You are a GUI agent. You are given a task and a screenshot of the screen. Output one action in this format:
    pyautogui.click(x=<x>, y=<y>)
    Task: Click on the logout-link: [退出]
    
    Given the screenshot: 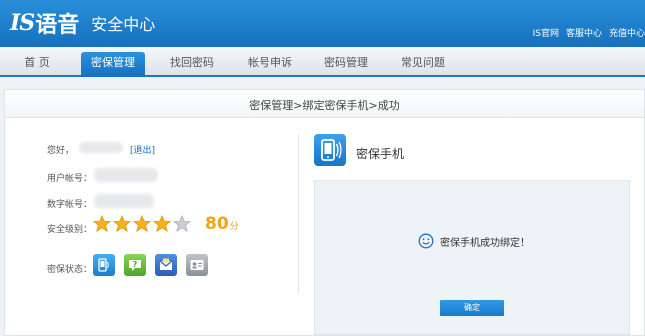 What is the action you would take?
    pyautogui.click(x=142, y=149)
    